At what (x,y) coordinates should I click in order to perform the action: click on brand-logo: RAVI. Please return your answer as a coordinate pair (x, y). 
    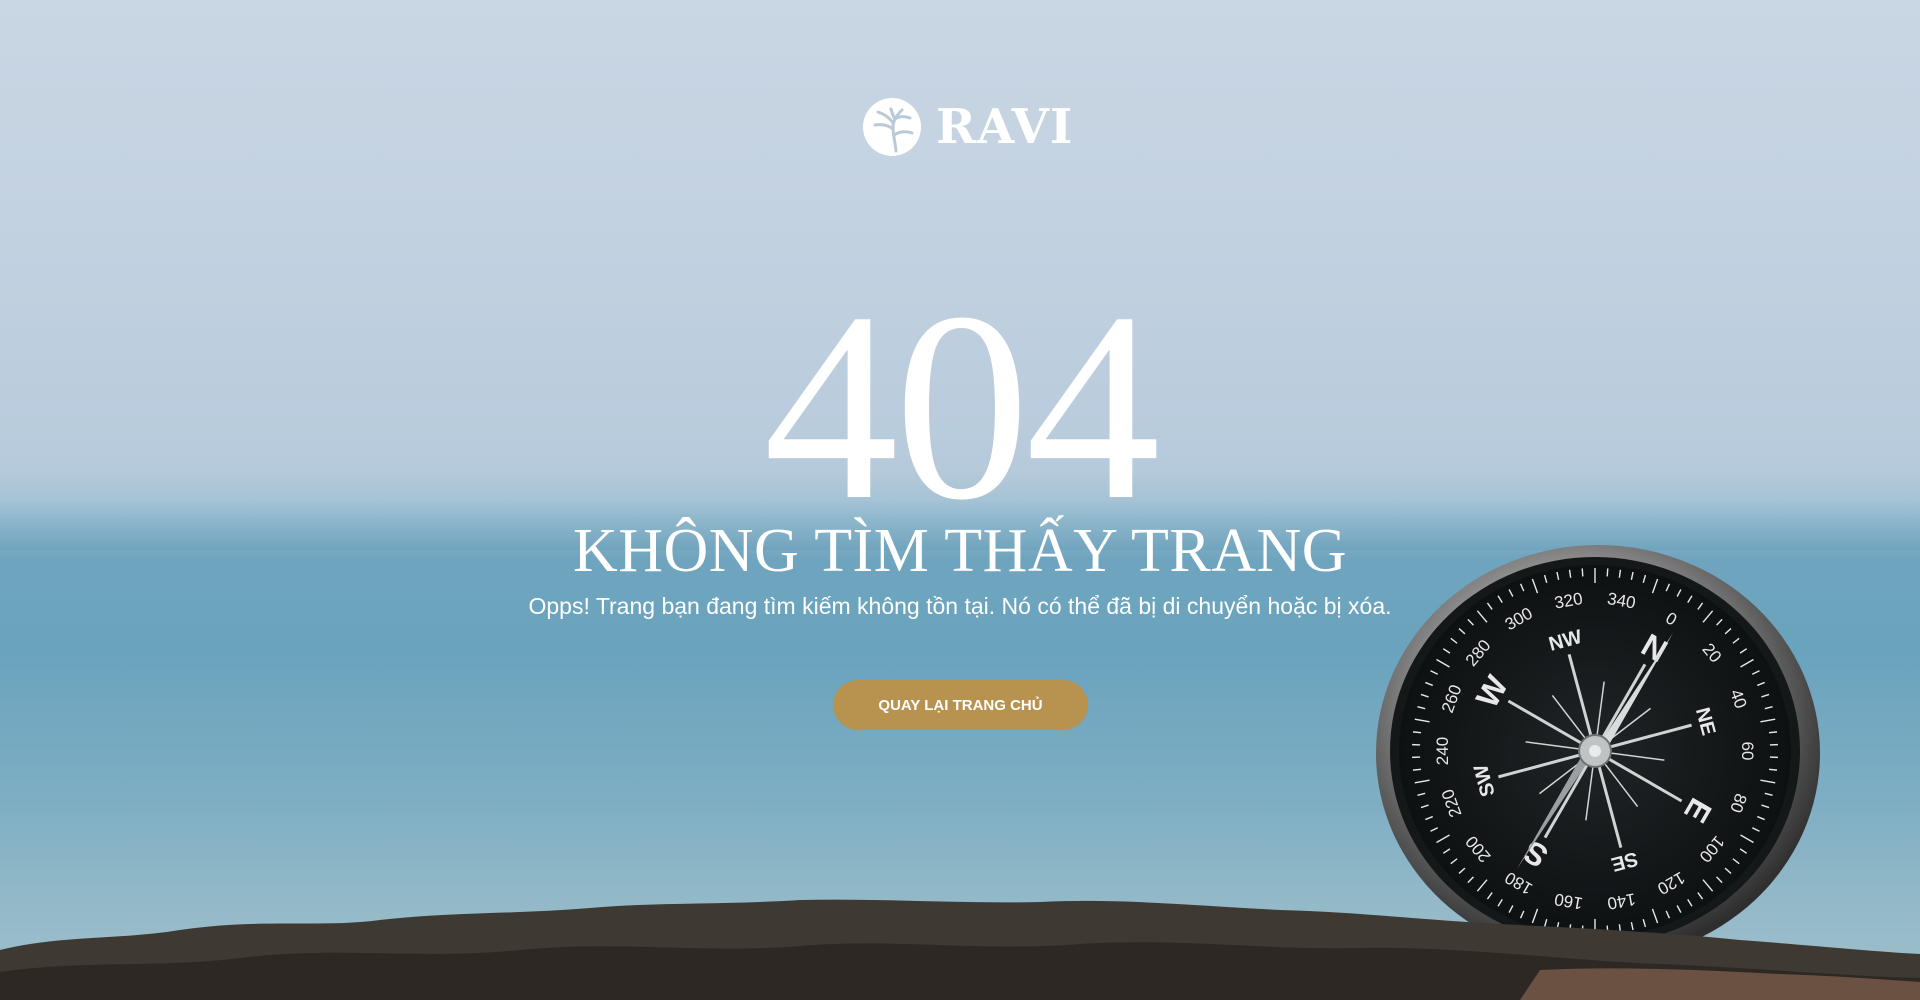
    Looking at the image, I should click on (967, 127).